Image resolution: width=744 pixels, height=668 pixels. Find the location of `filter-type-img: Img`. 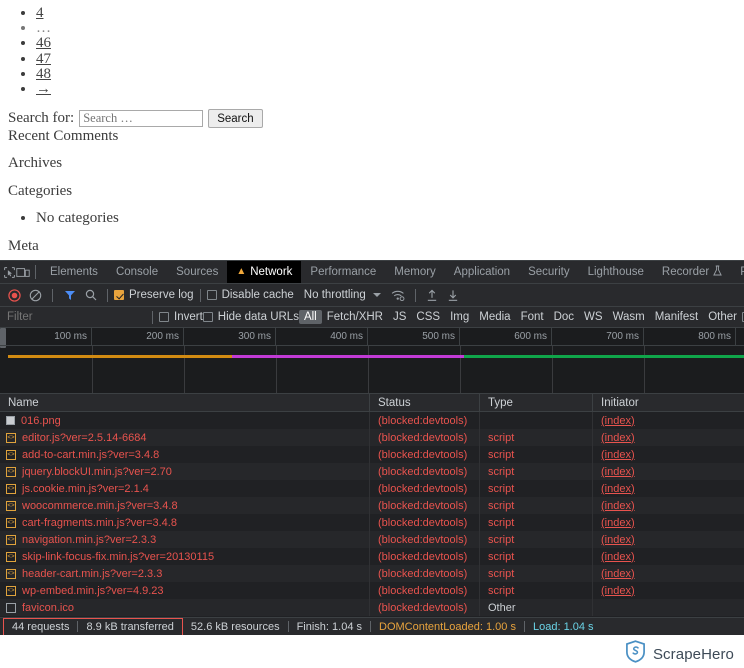

filter-type-img: Img is located at coordinates (459, 317).